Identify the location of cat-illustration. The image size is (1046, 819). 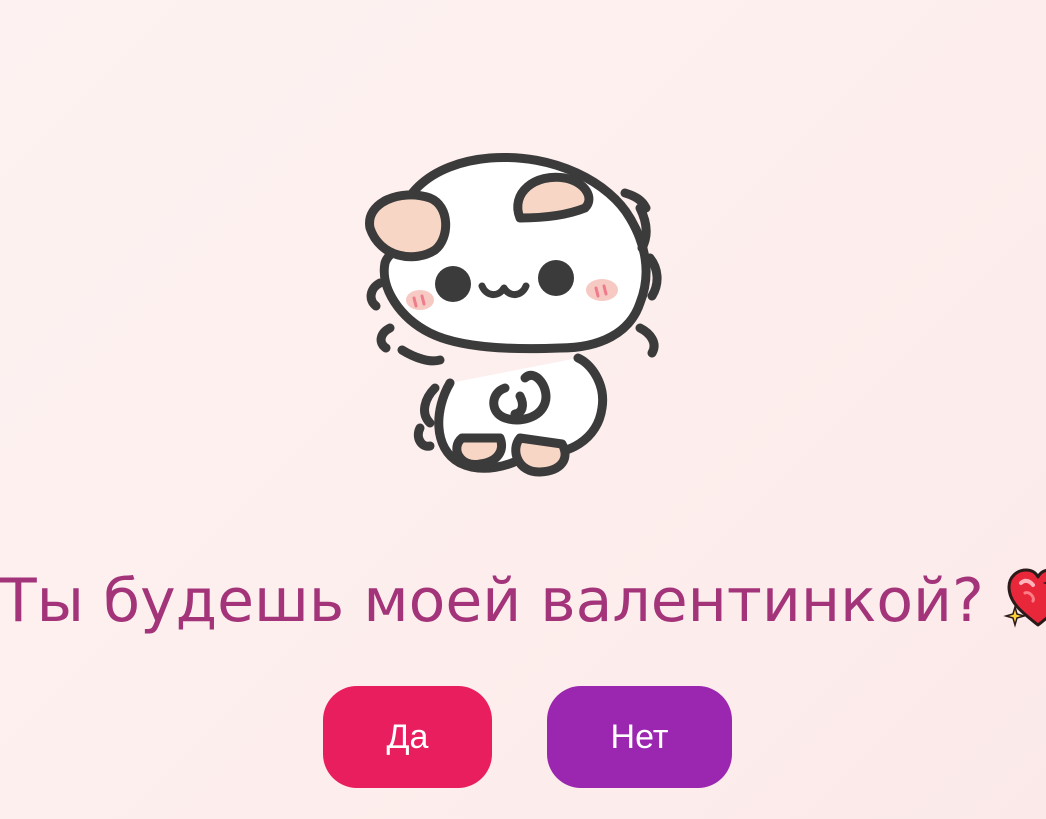
(515, 318).